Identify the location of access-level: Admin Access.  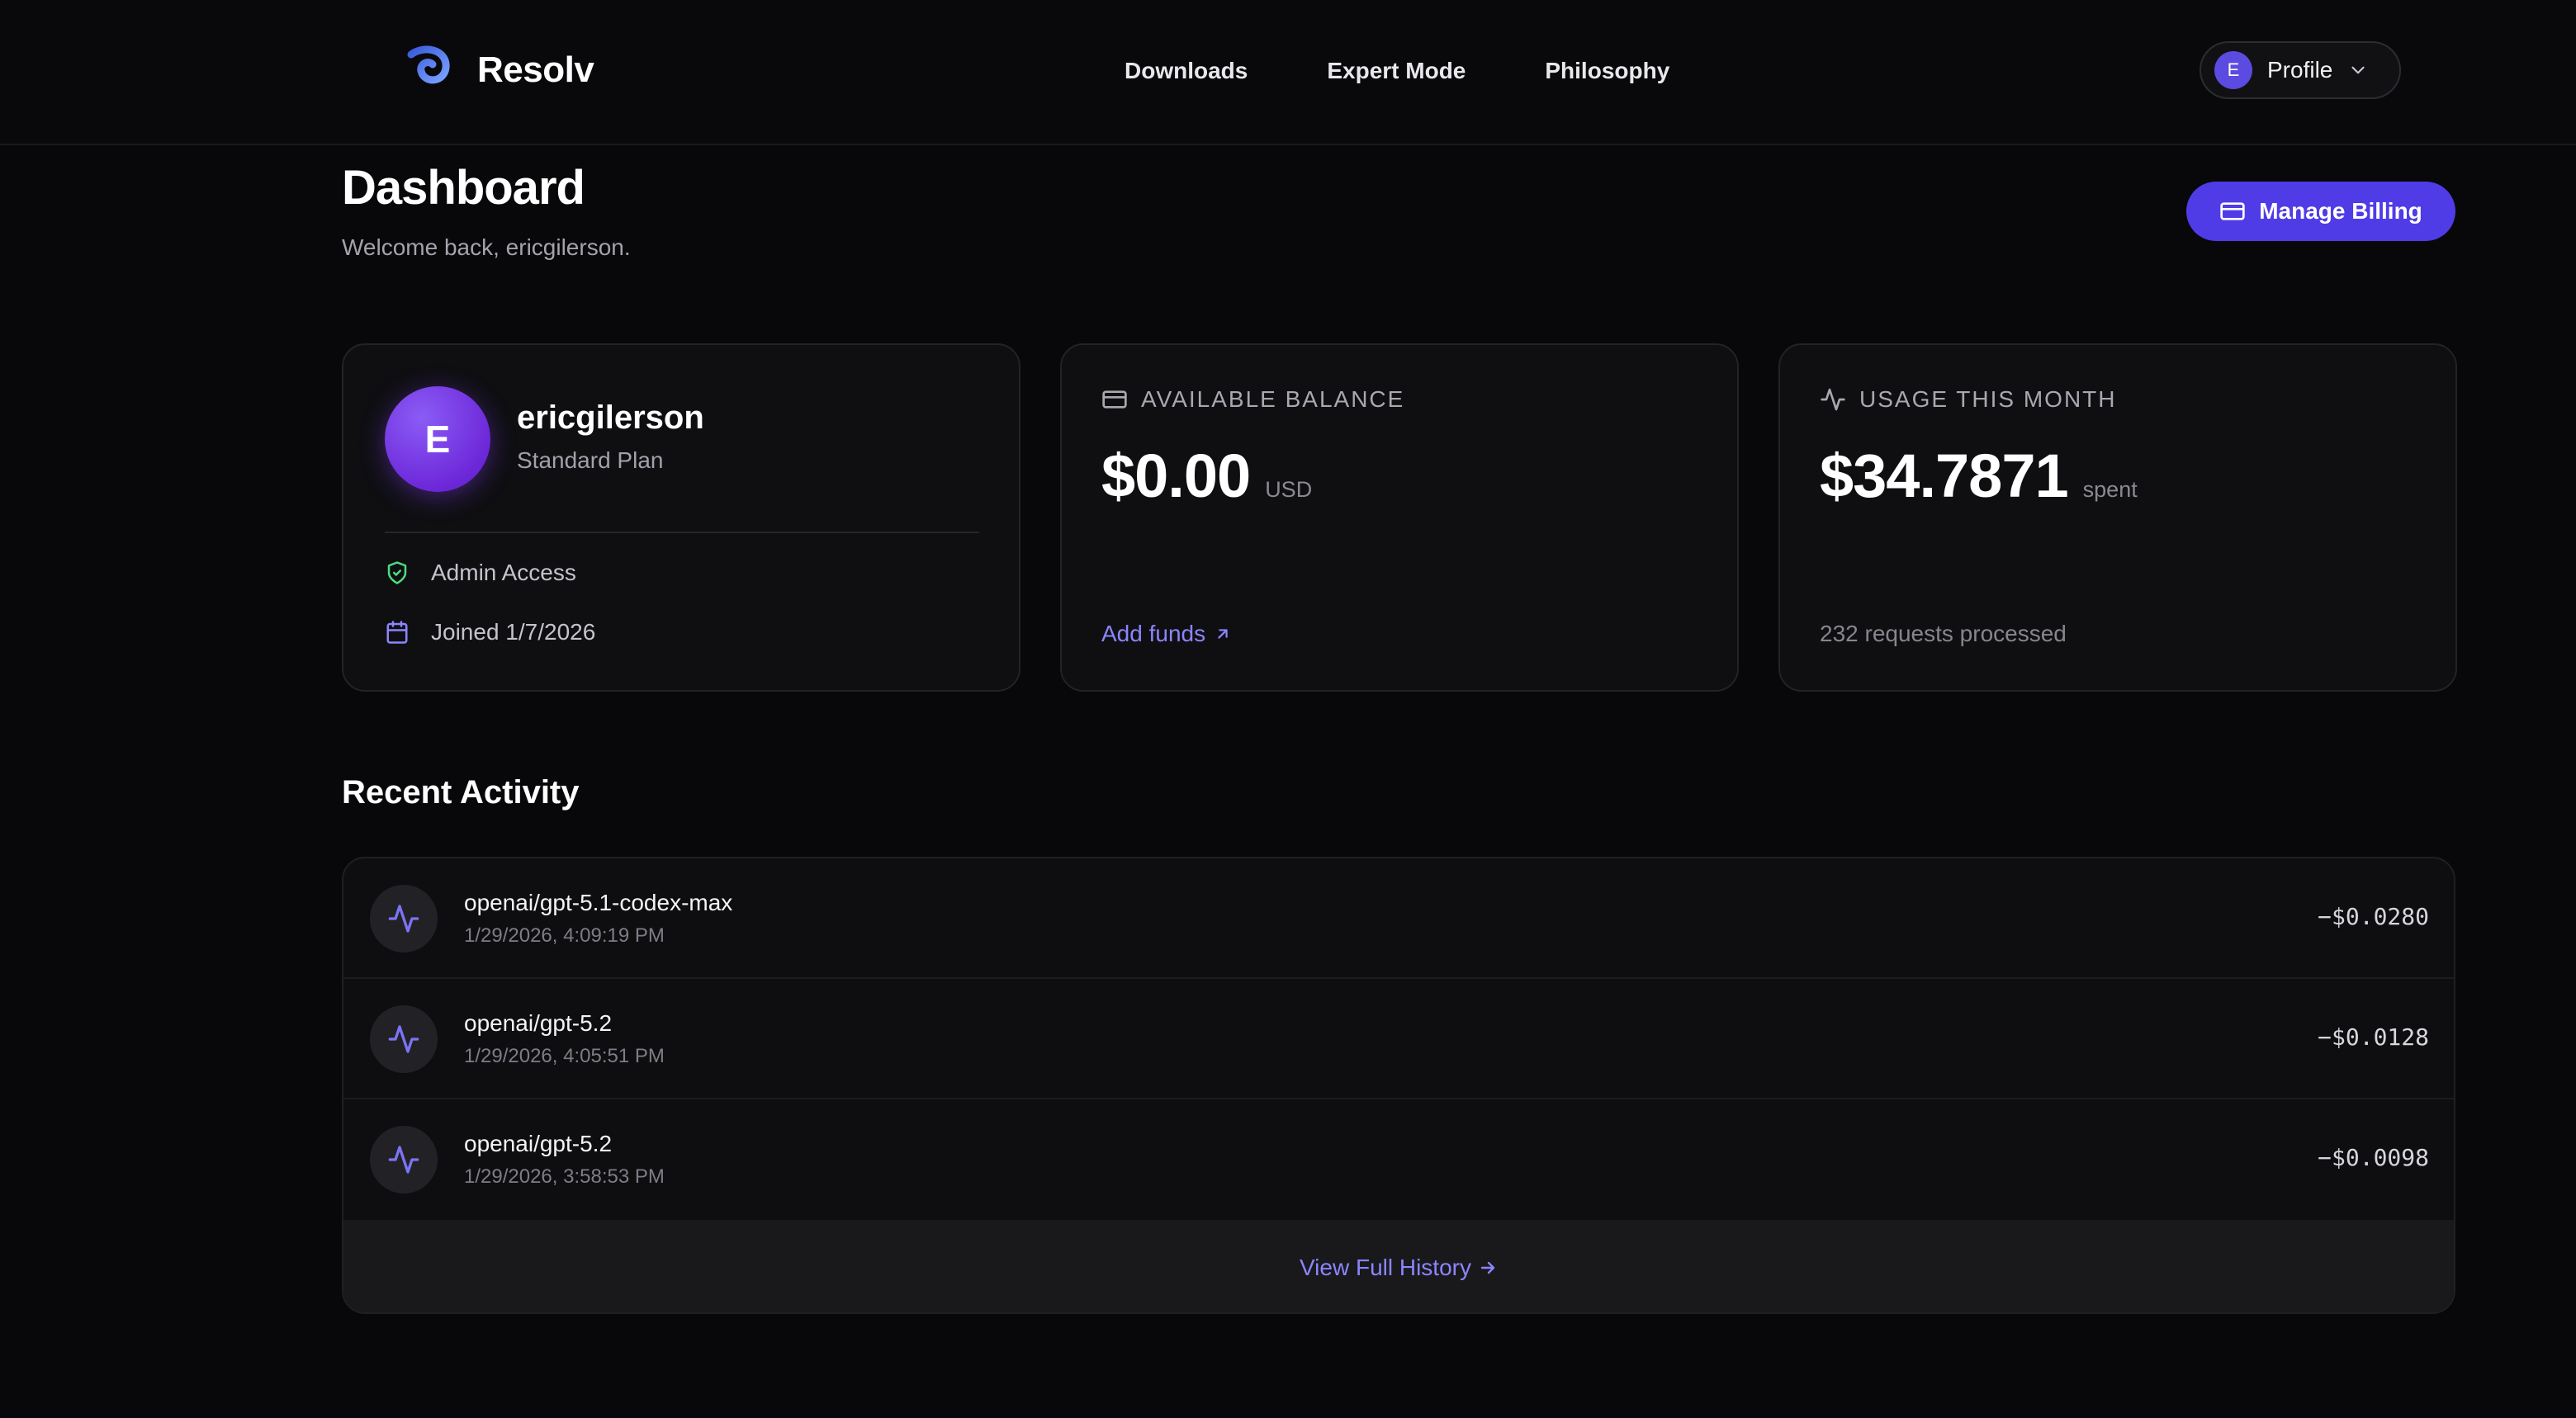
(480, 573).